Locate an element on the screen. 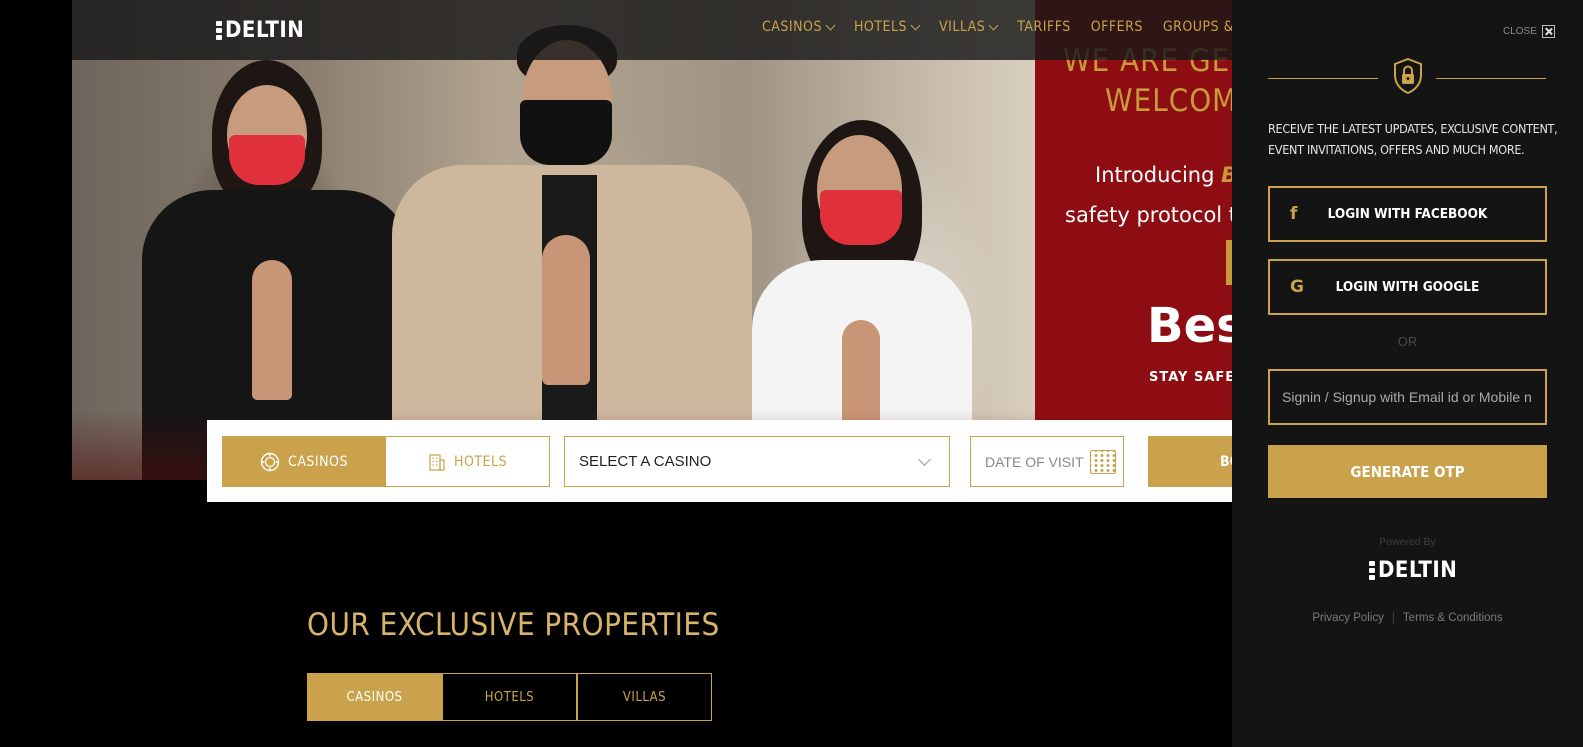 The width and height of the screenshot is (1583, 747). nav-hotels: HOTELS is located at coordinates (887, 27).